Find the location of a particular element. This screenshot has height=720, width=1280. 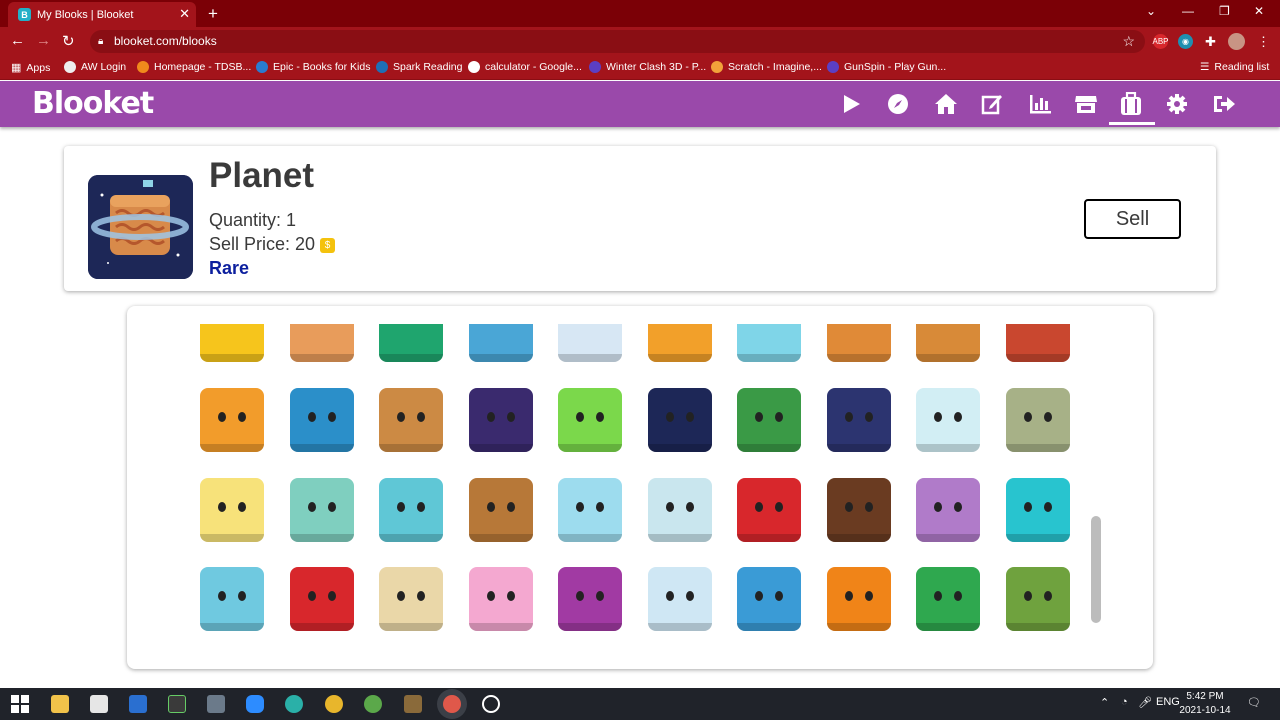

cow-blook is located at coordinates (769, 343).